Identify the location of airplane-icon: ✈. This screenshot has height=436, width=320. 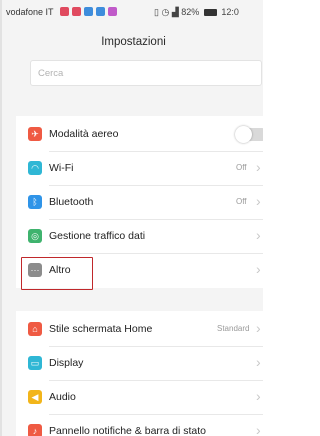
(35, 134).